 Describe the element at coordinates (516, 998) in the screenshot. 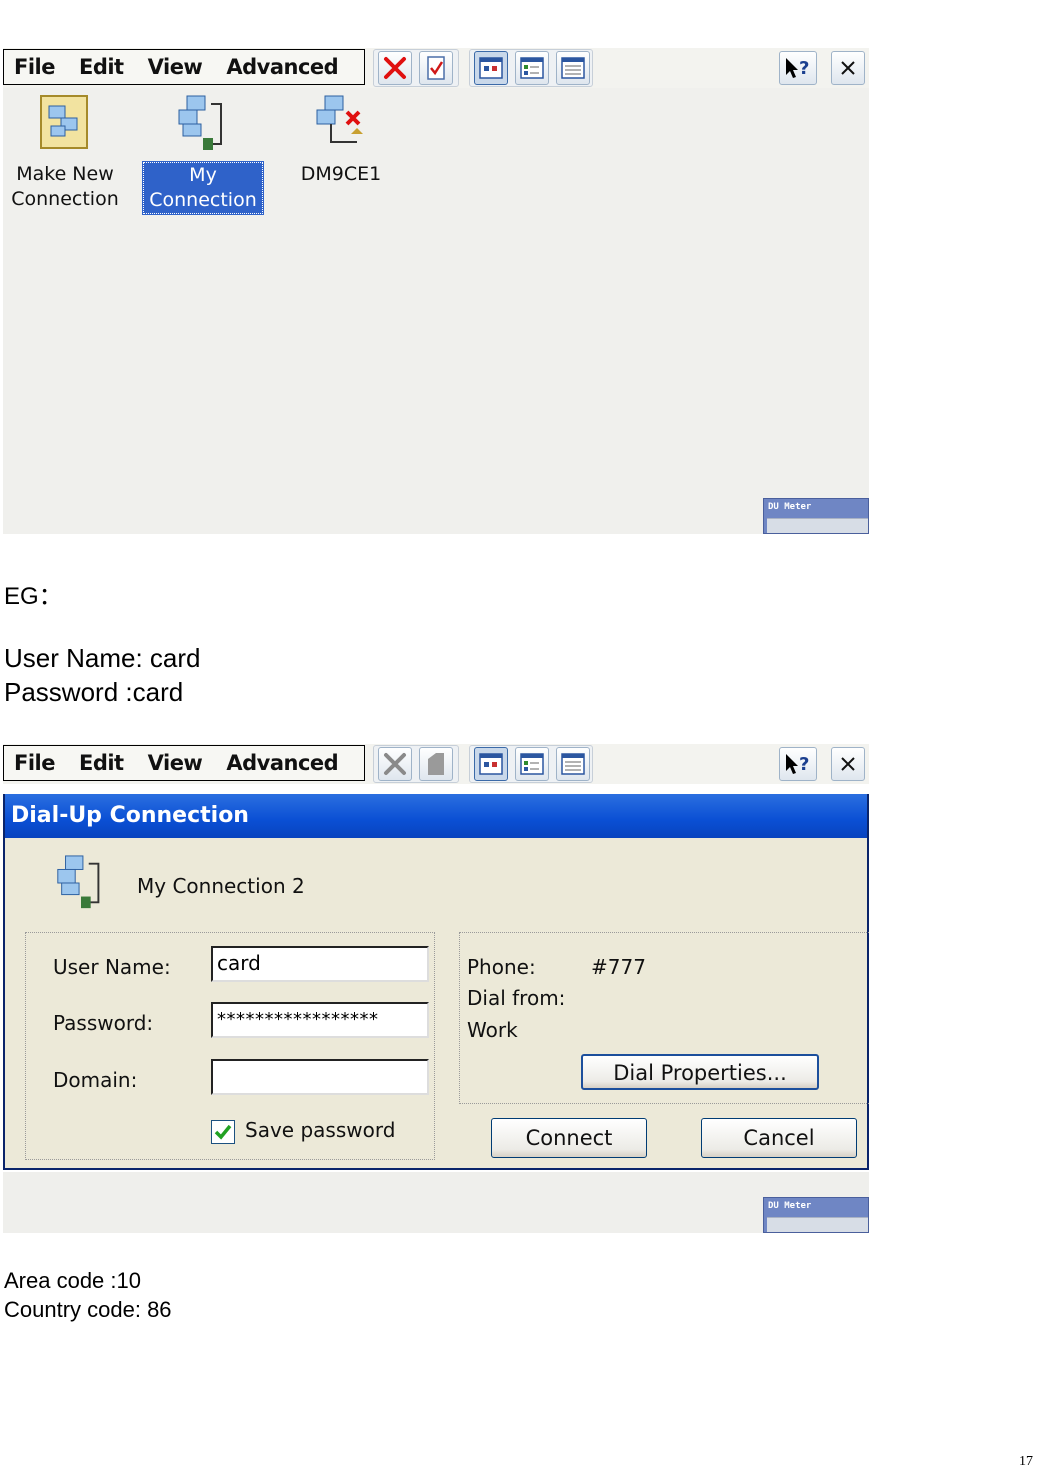

I see `dial-from-label: Dial from:` at that location.